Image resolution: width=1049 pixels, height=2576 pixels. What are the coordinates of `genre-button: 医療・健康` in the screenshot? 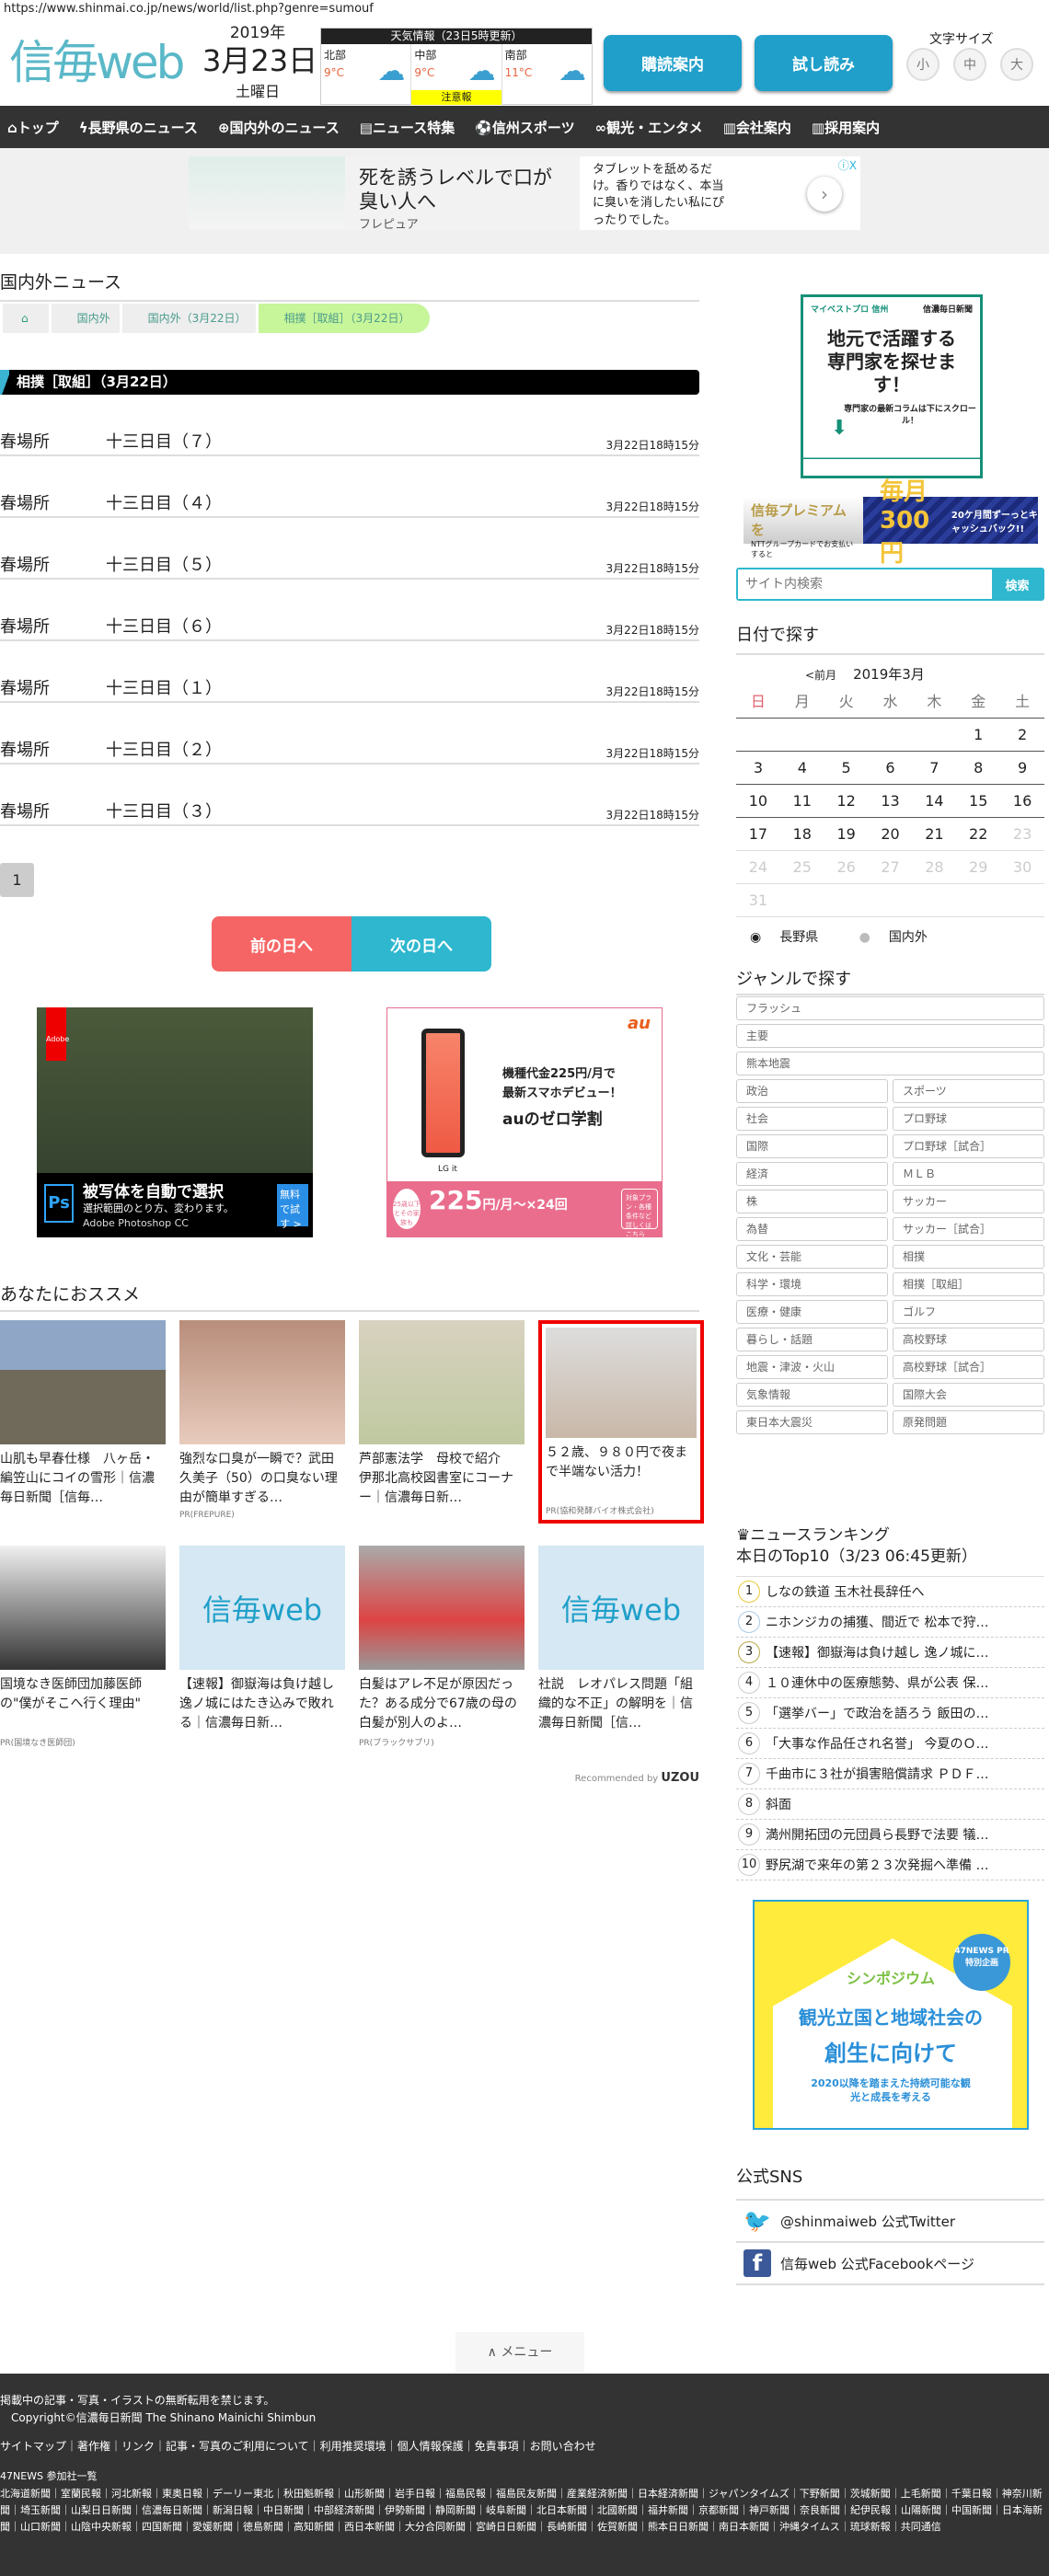 It's located at (812, 1312).